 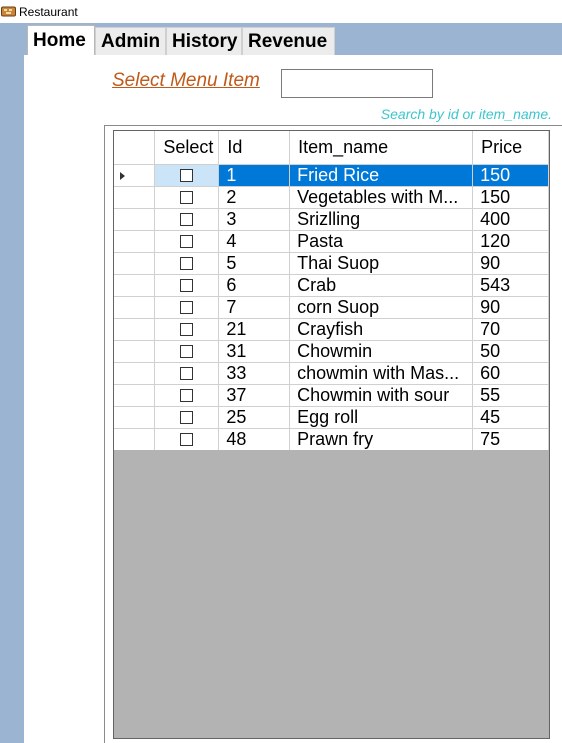 I want to click on id-cell: 48, so click(x=254, y=439).